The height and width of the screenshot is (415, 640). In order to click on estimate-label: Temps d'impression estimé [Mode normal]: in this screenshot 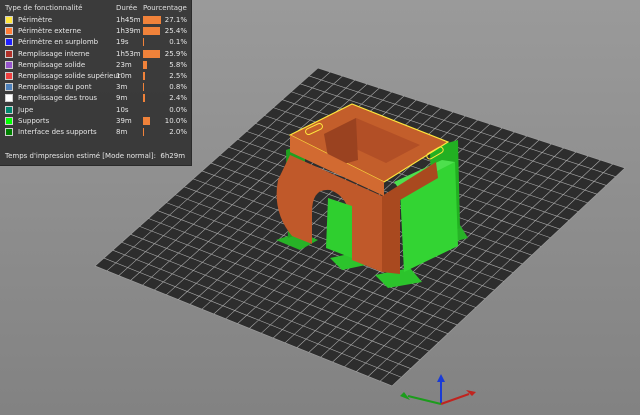, I will do `click(80, 156)`.